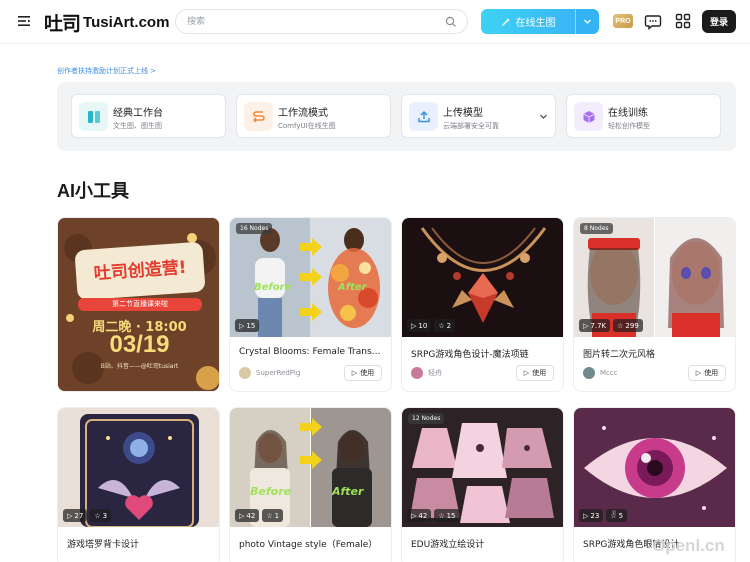 The width and height of the screenshot is (750, 562). What do you see at coordinates (451, 22) in the screenshot?
I see `search-icon` at bounding box center [451, 22].